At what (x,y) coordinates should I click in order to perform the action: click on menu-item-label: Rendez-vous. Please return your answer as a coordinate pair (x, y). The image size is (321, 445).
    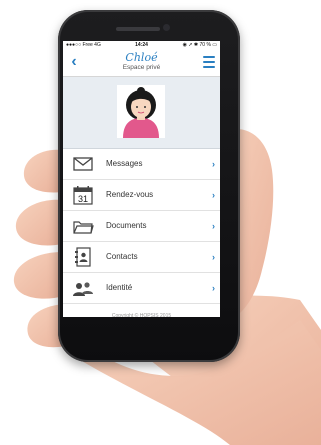
    Looking at the image, I should click on (130, 194).